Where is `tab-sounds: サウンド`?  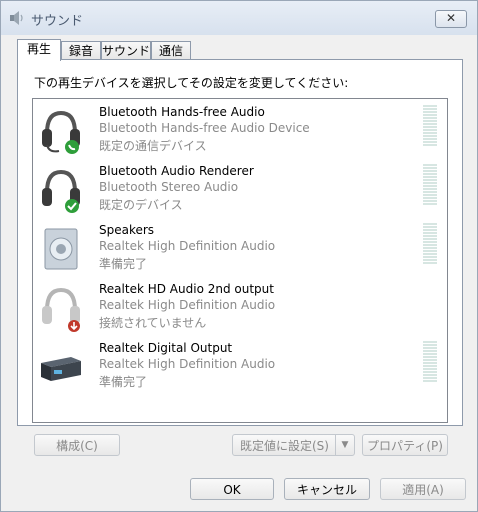
tab-sounds: サウンド is located at coordinates (126, 50).